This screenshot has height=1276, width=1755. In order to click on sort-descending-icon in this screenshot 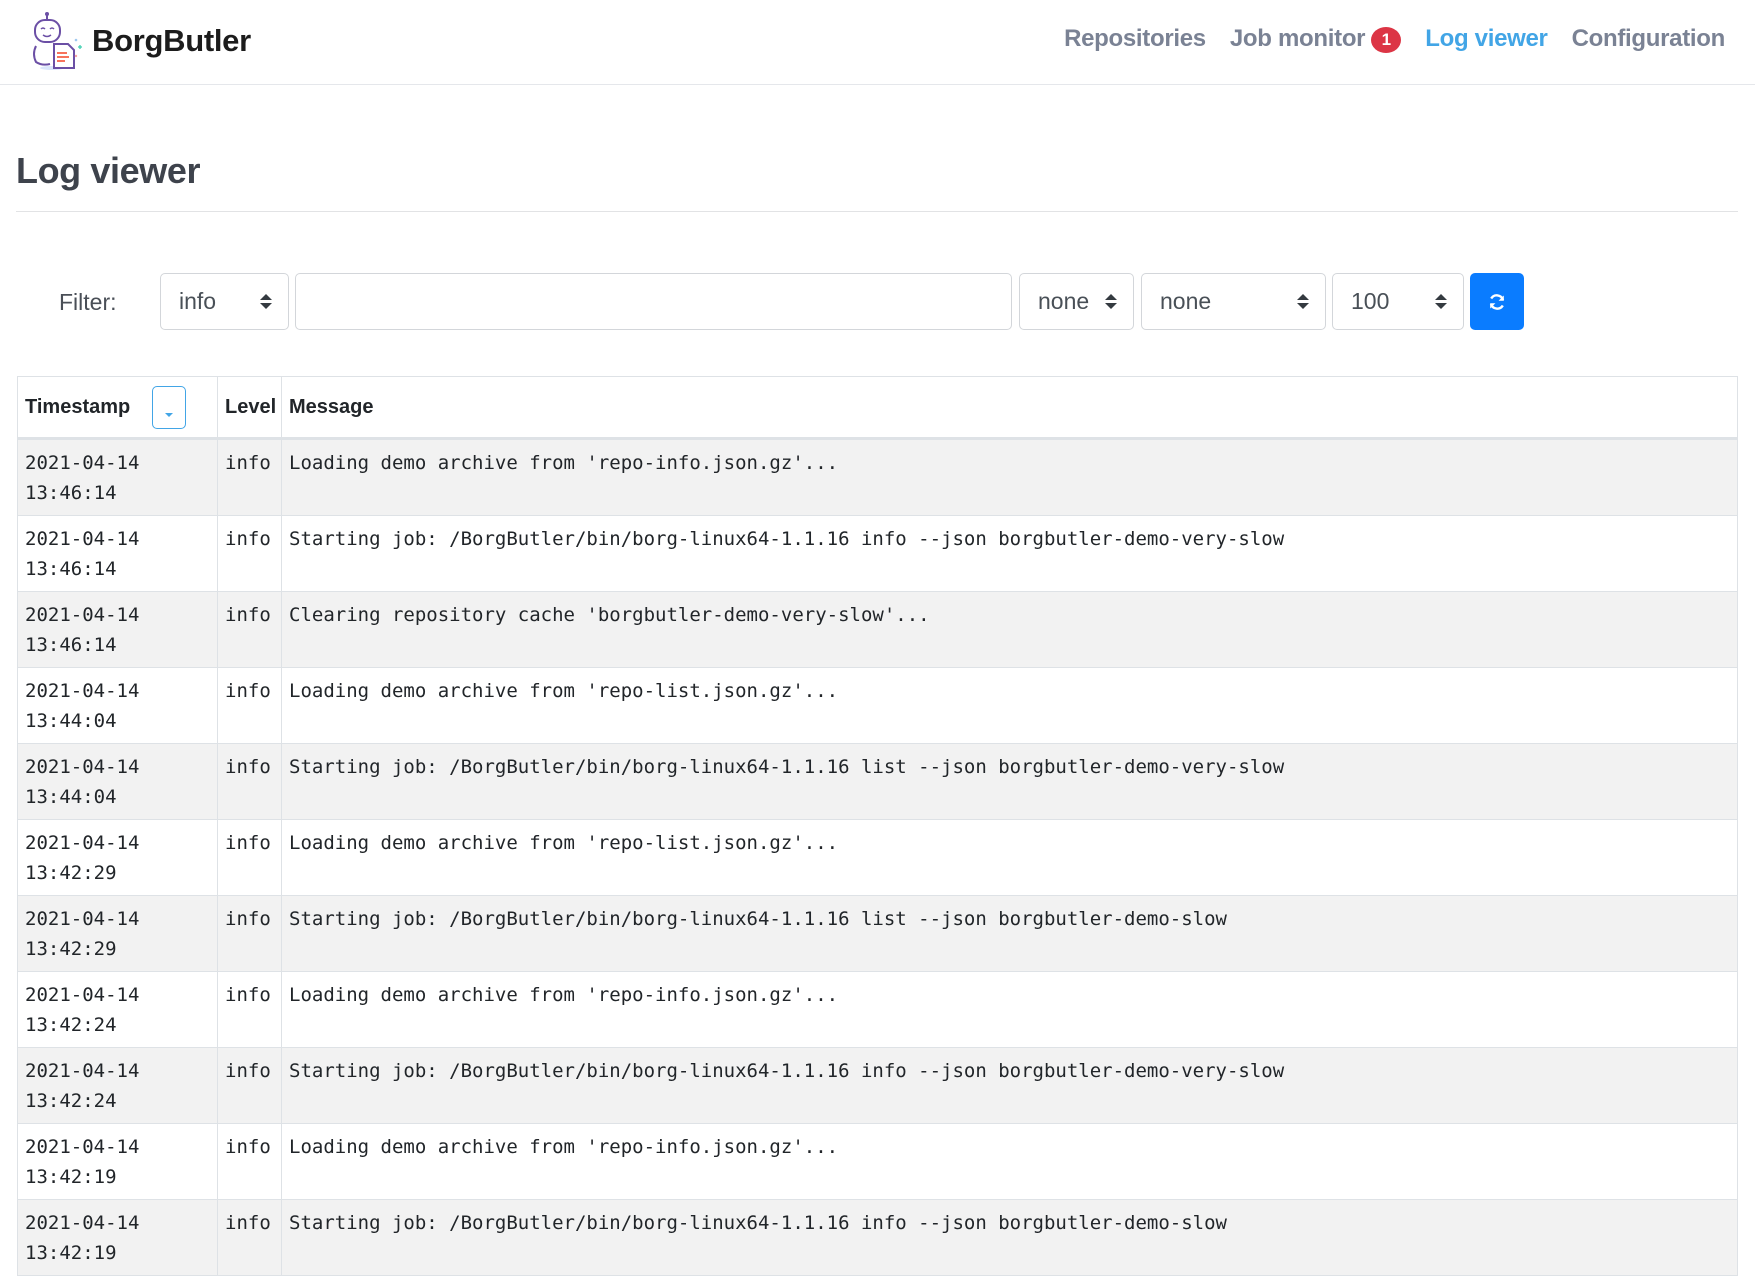, I will do `click(168, 414)`.